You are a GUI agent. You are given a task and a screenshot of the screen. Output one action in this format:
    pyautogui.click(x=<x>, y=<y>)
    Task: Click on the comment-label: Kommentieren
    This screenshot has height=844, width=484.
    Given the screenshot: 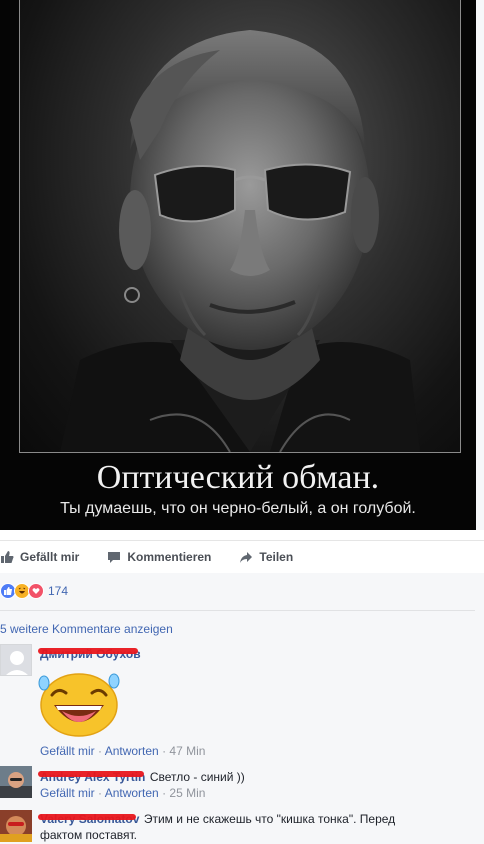 What is the action you would take?
    pyautogui.click(x=169, y=557)
    